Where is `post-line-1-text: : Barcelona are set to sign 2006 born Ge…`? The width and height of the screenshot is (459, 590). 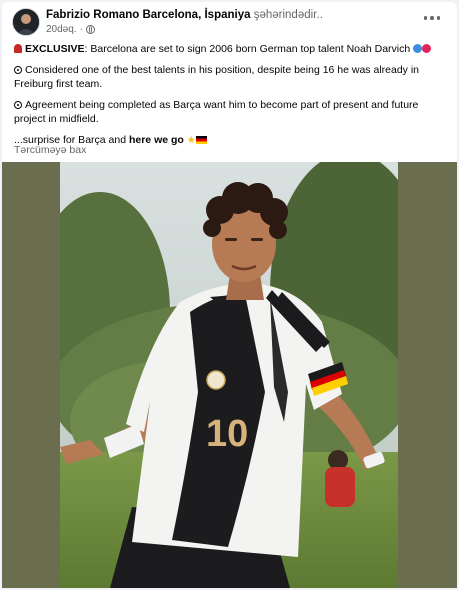 post-line-1-text: : Barcelona are set to sign 2006 born Ge… is located at coordinates (247, 49).